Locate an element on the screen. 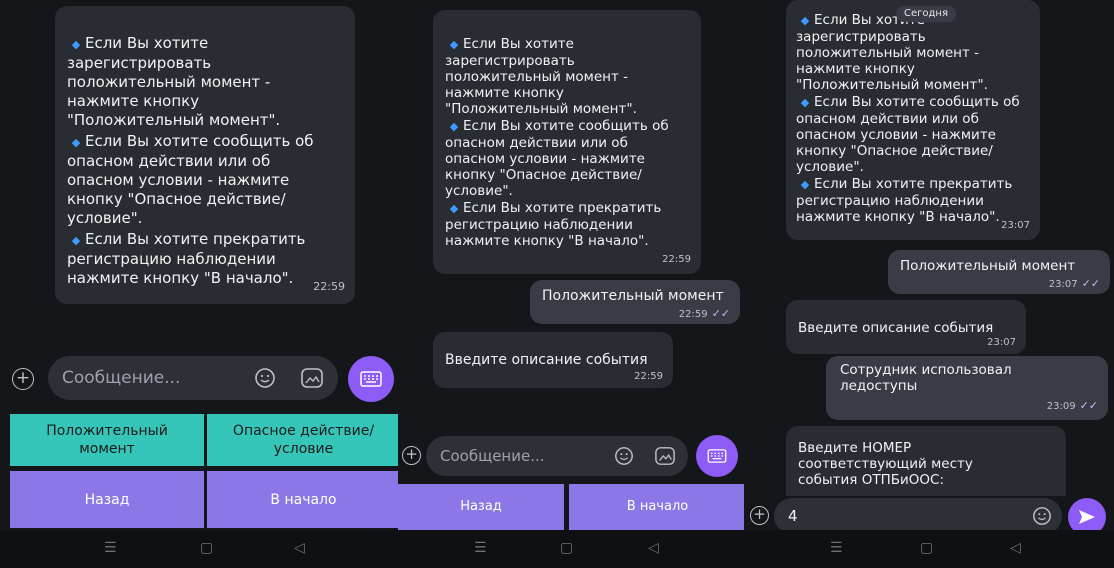  bot-prompt-bubble: Введите описание события 22:59 is located at coordinates (553, 360).